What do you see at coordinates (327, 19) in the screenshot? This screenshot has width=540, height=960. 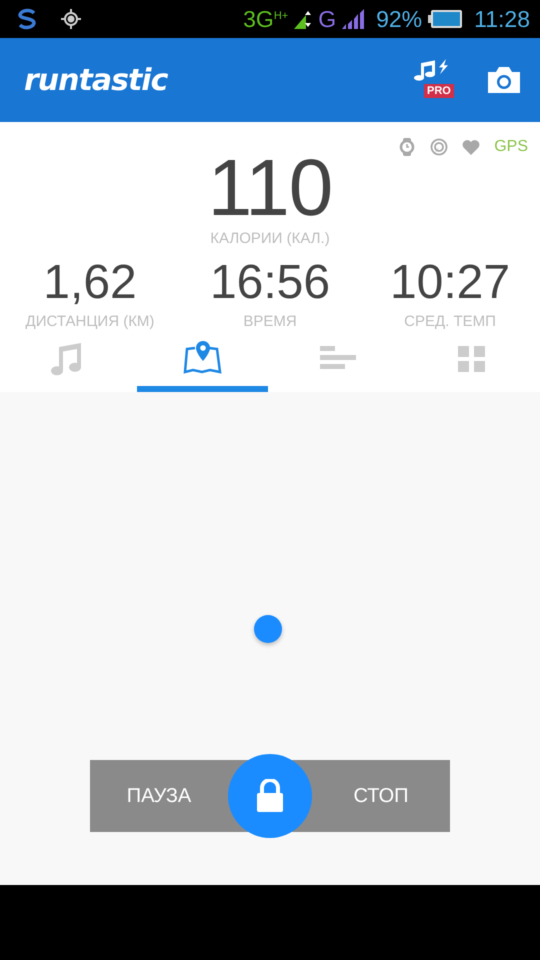 I see `network-type: G` at bounding box center [327, 19].